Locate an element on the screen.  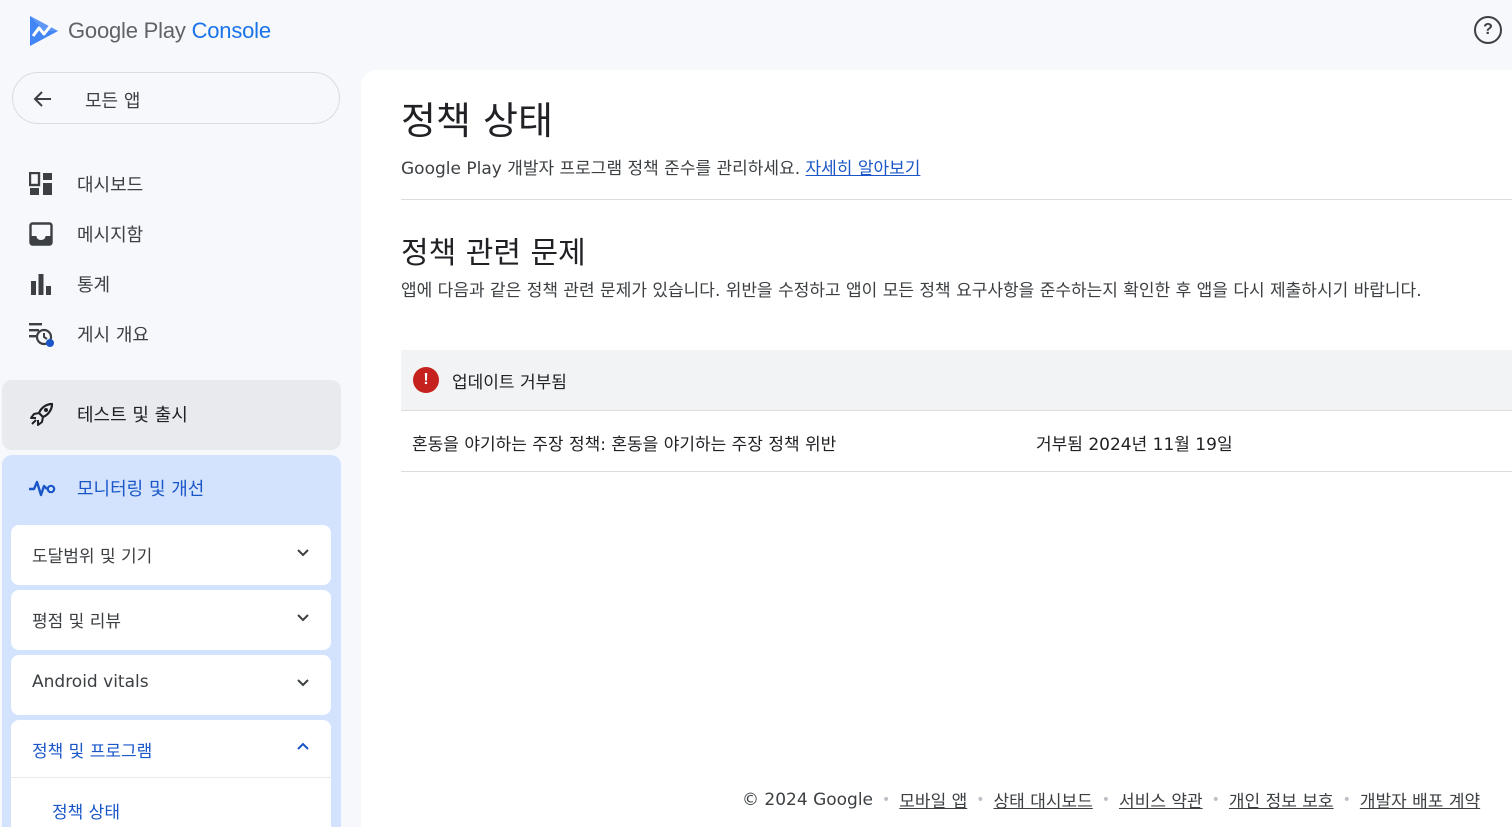
subsection-label: 도달범위 및 기기 is located at coordinates (92, 557).